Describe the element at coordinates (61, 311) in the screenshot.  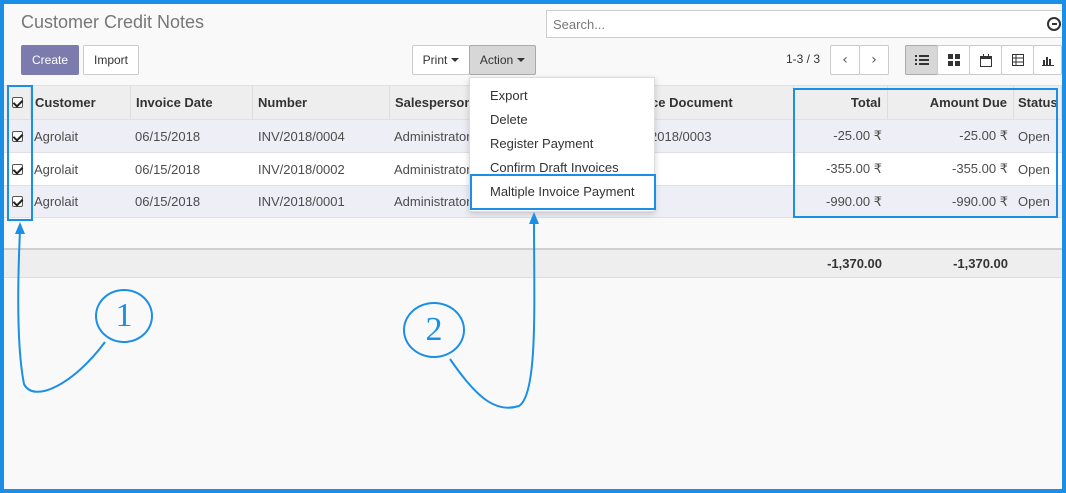
I see `arrow-1-path` at that location.